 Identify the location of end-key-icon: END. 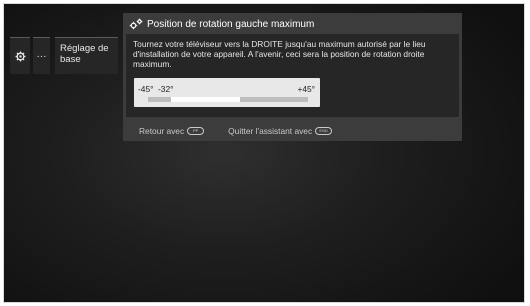
(324, 131).